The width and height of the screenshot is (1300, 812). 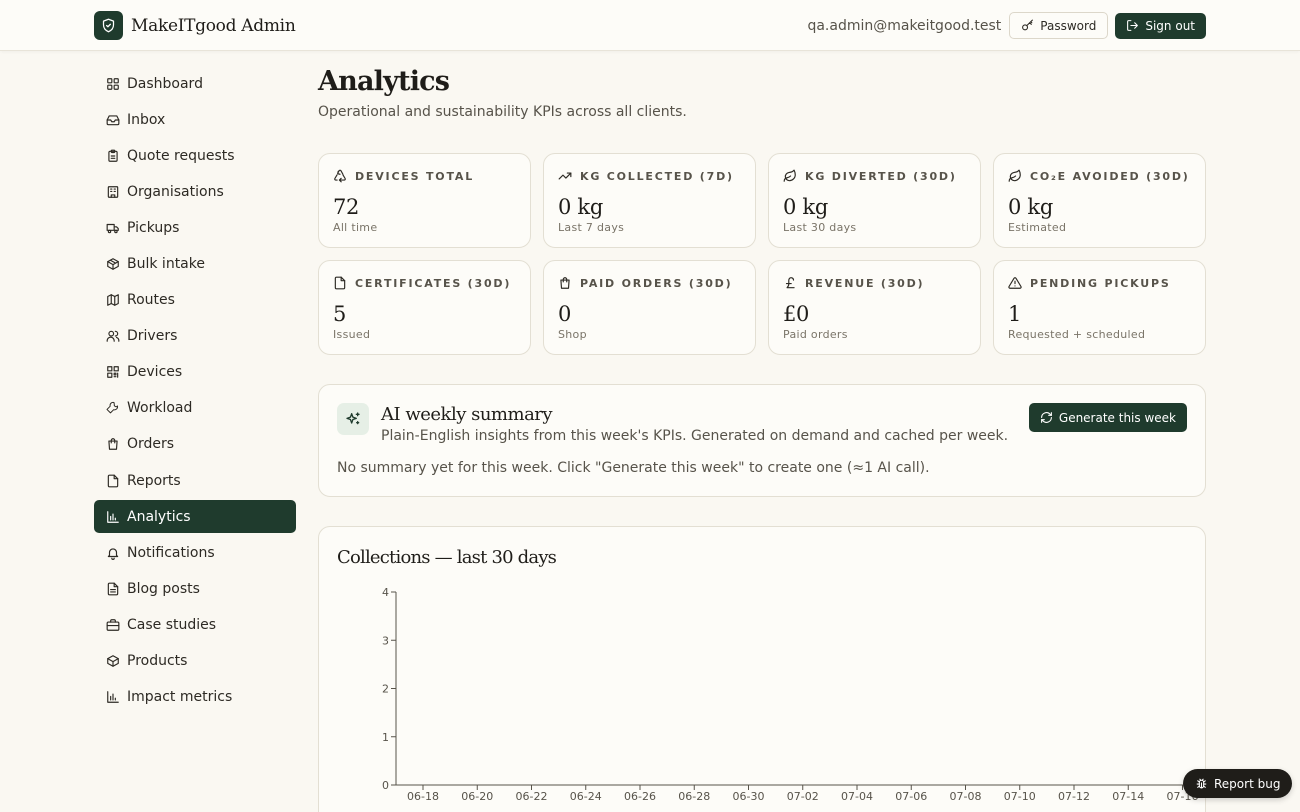 What do you see at coordinates (112, 444) in the screenshot?
I see `shopping-bag-icon` at bounding box center [112, 444].